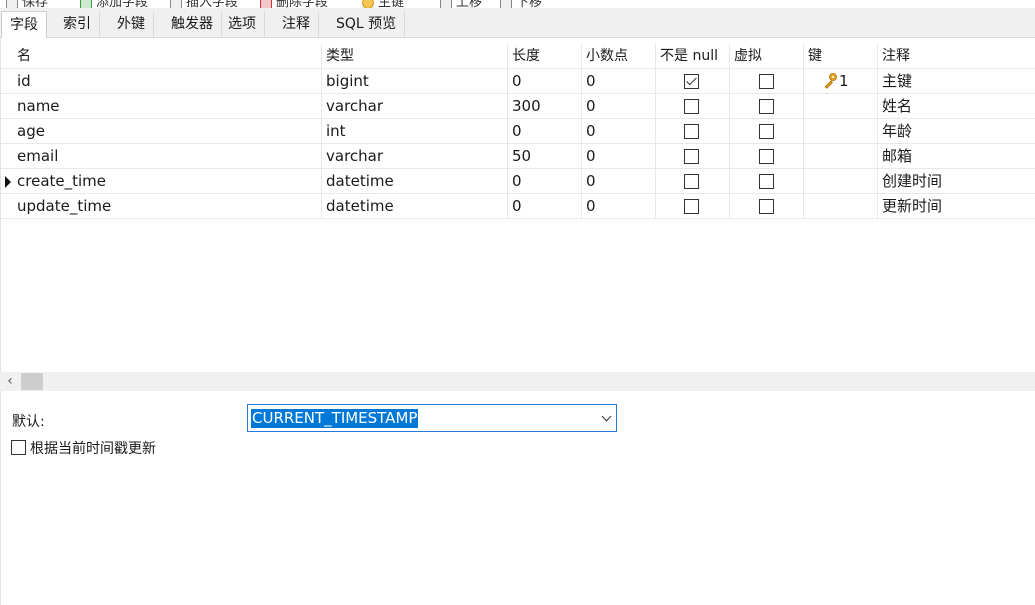 The image size is (1035, 605). What do you see at coordinates (383, 4) in the screenshot?
I see `primary-key-button: 主键` at bounding box center [383, 4].